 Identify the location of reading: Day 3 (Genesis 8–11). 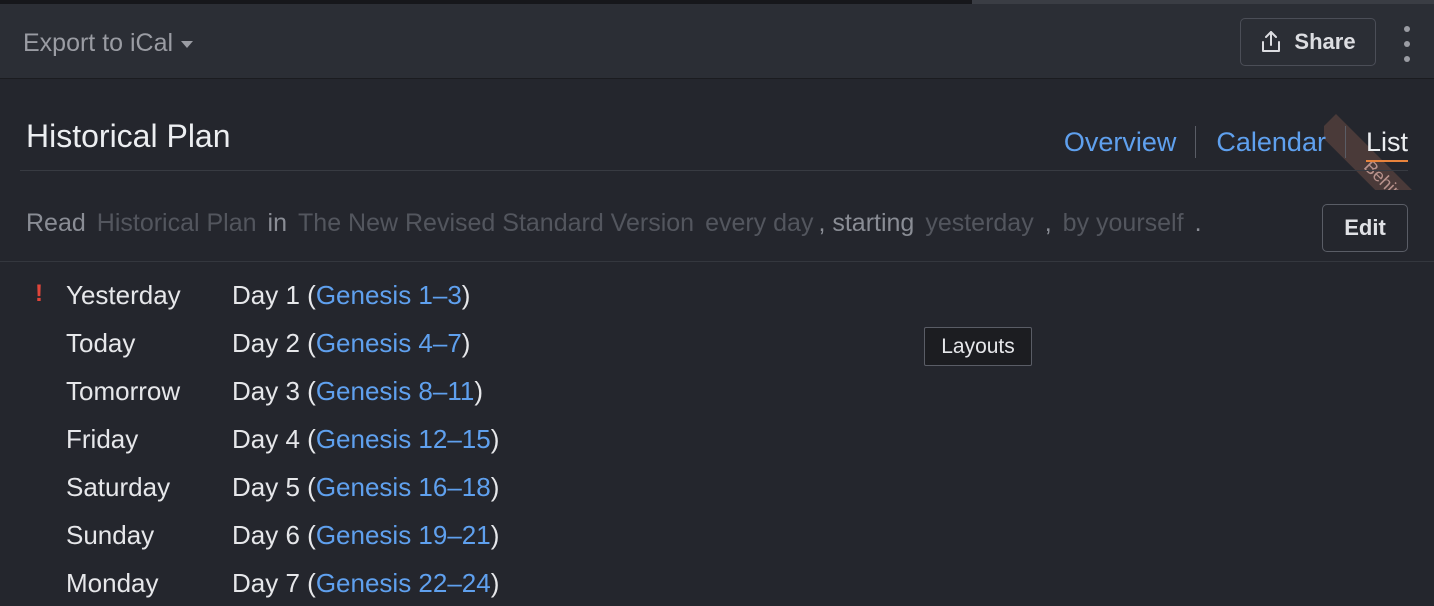
(357, 391).